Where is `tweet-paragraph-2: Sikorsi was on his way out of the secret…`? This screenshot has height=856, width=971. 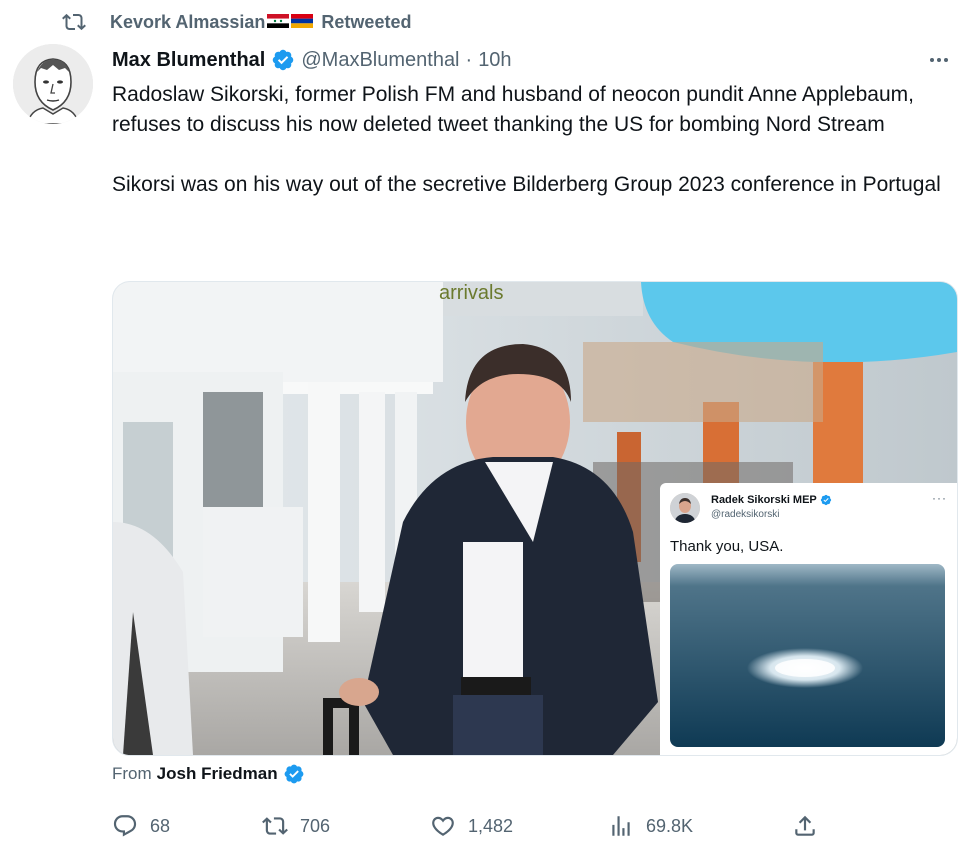
tweet-paragraph-2: Sikorsi was on his way out of the secret… is located at coordinates (526, 184).